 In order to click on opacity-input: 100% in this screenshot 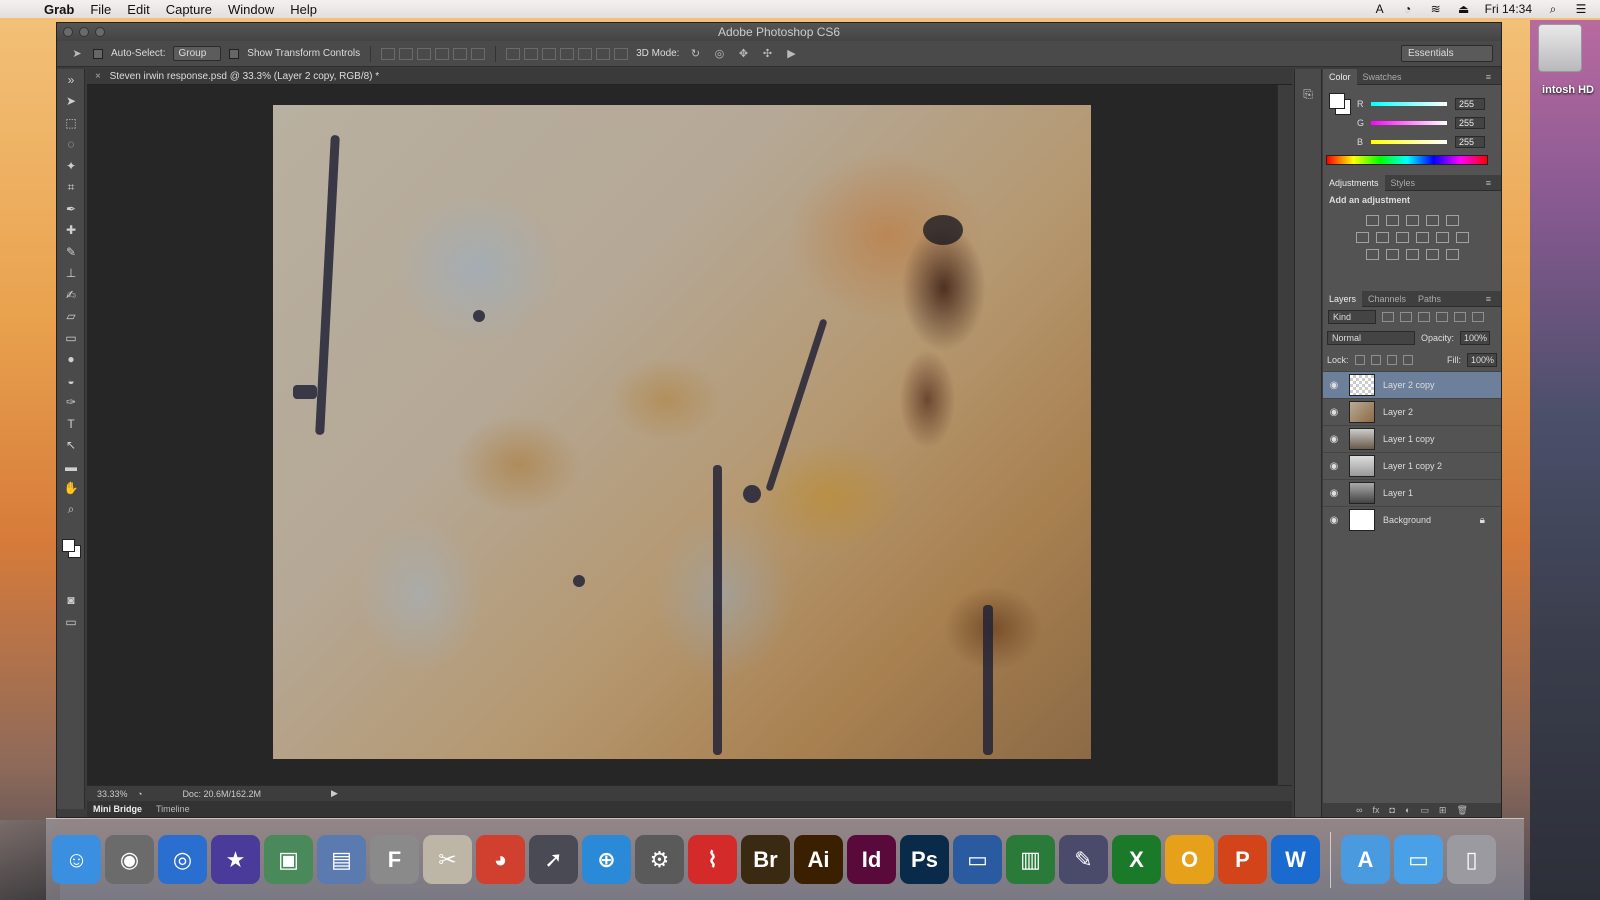, I will do `click(1475, 338)`.